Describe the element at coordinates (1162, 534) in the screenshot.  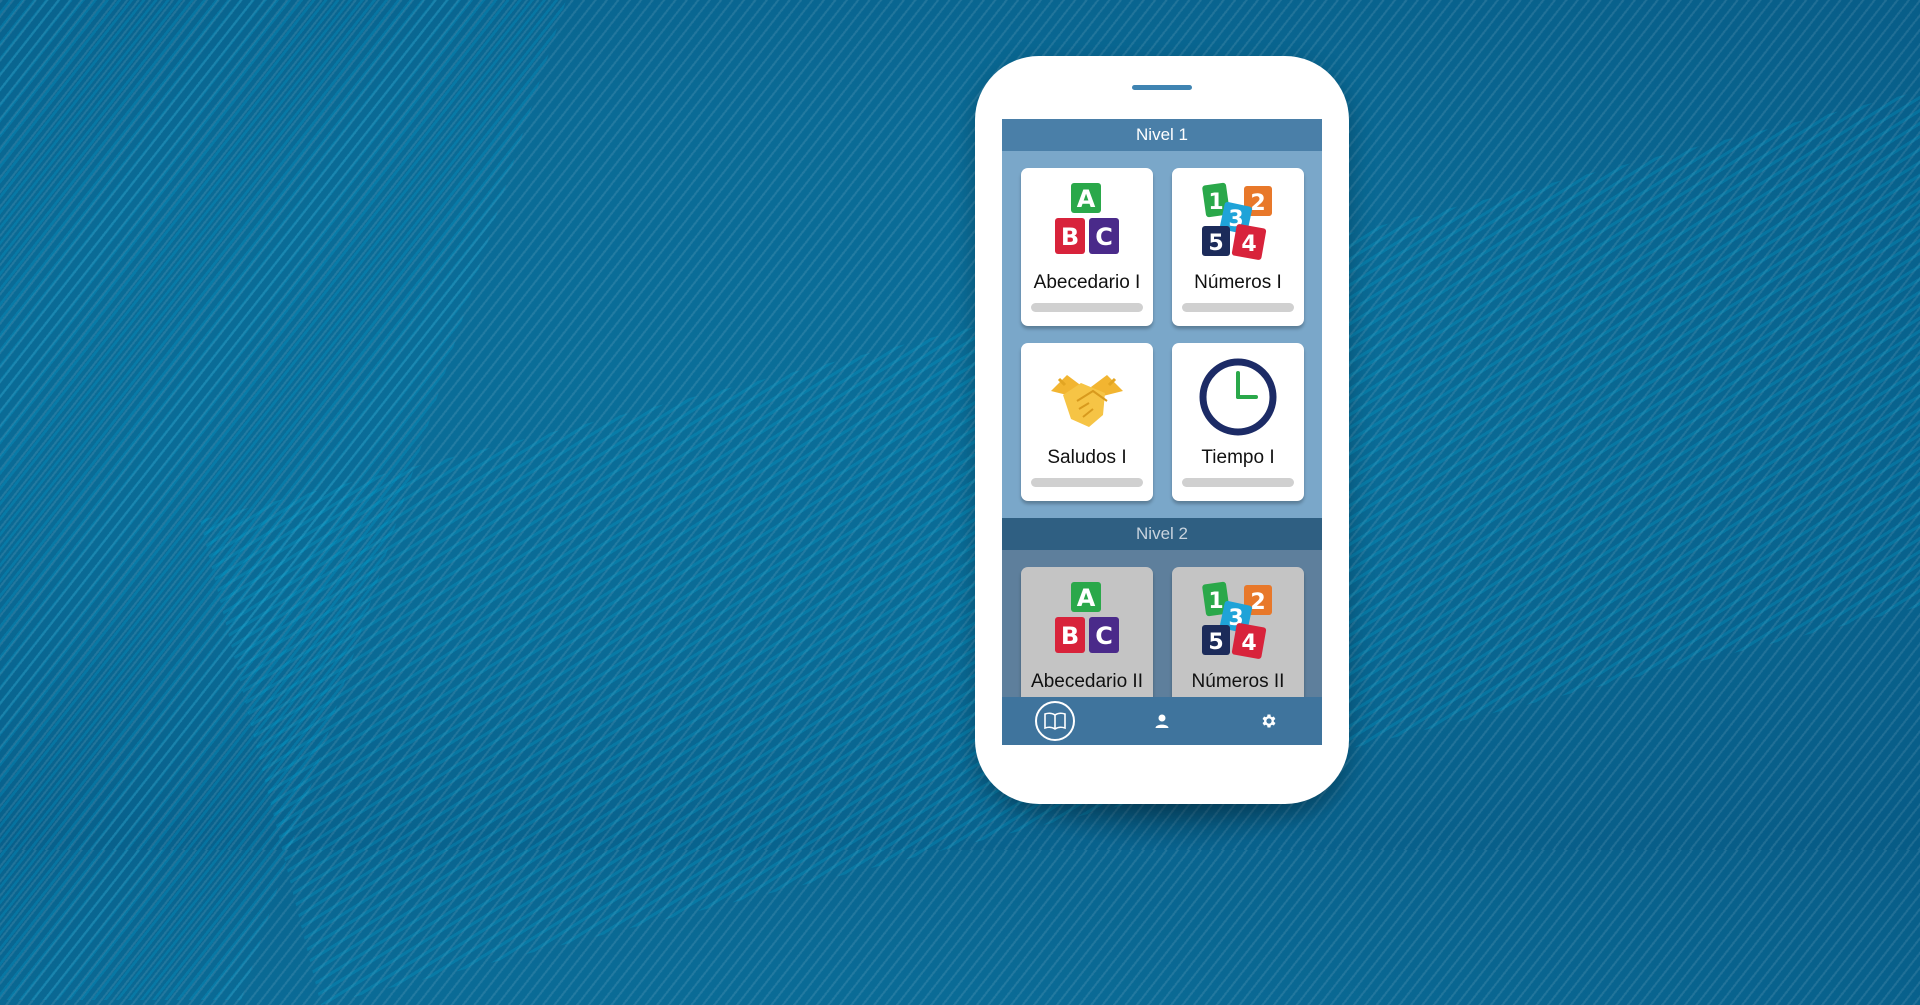
I see `level-header-2: Nivel 2` at that location.